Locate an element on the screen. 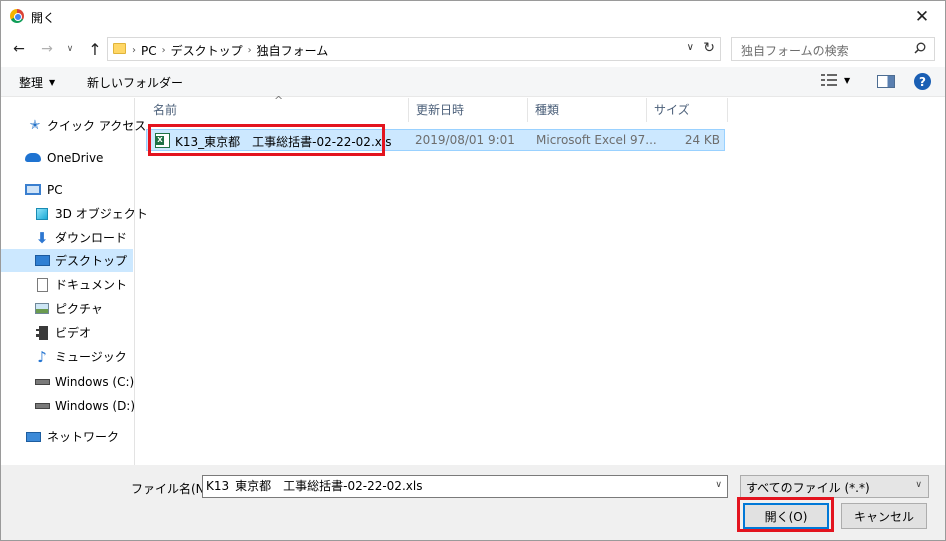 This screenshot has width=946, height=541. sidebar-item-downloads: ⬇ ダウンロード is located at coordinates (67, 237).